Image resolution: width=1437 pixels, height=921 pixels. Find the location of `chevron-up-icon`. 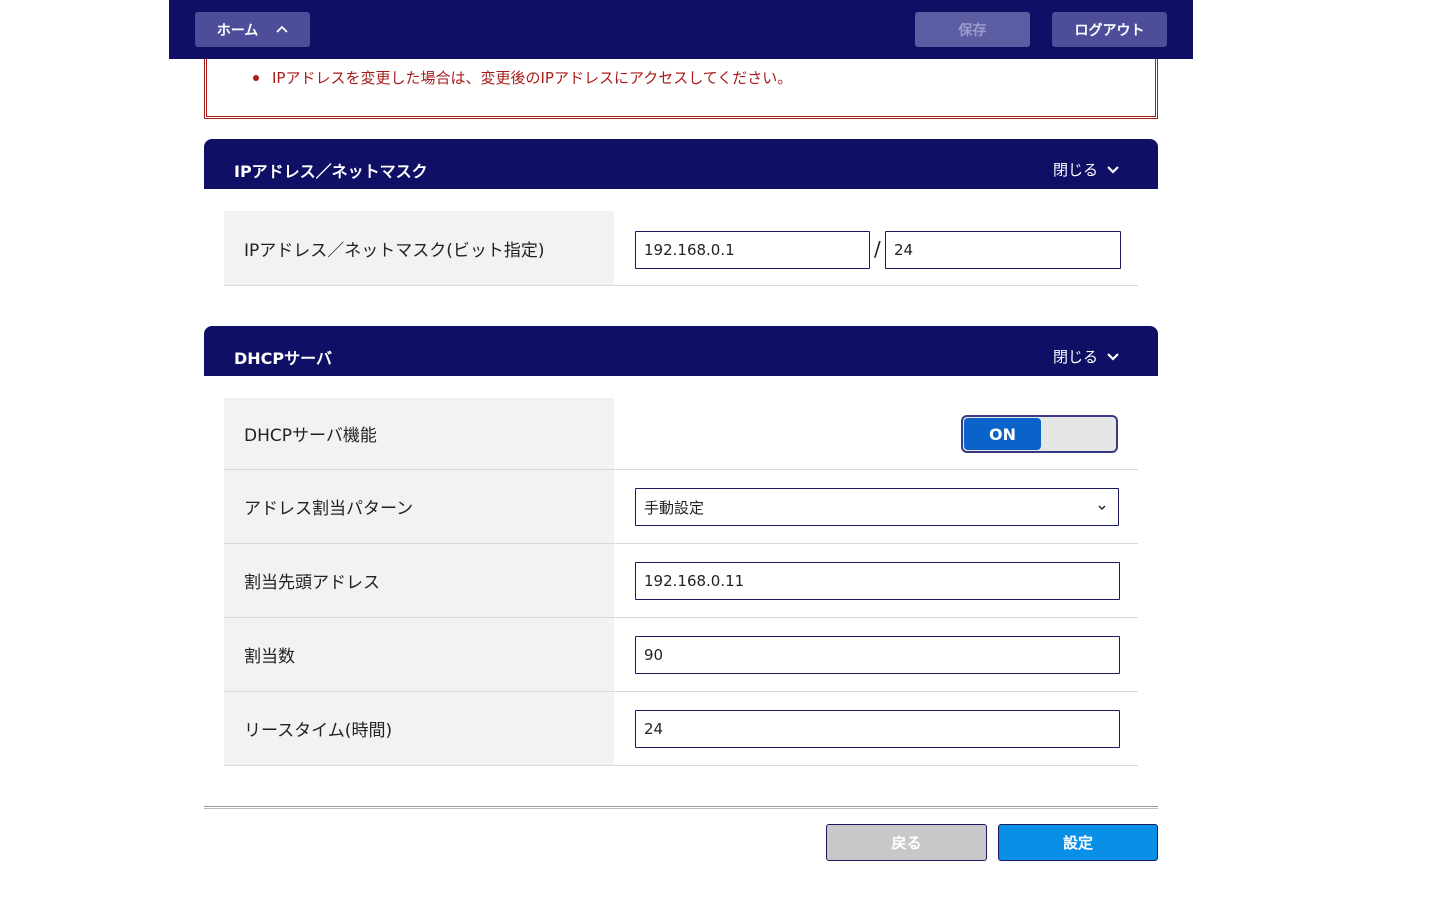

chevron-up-icon is located at coordinates (282, 29).